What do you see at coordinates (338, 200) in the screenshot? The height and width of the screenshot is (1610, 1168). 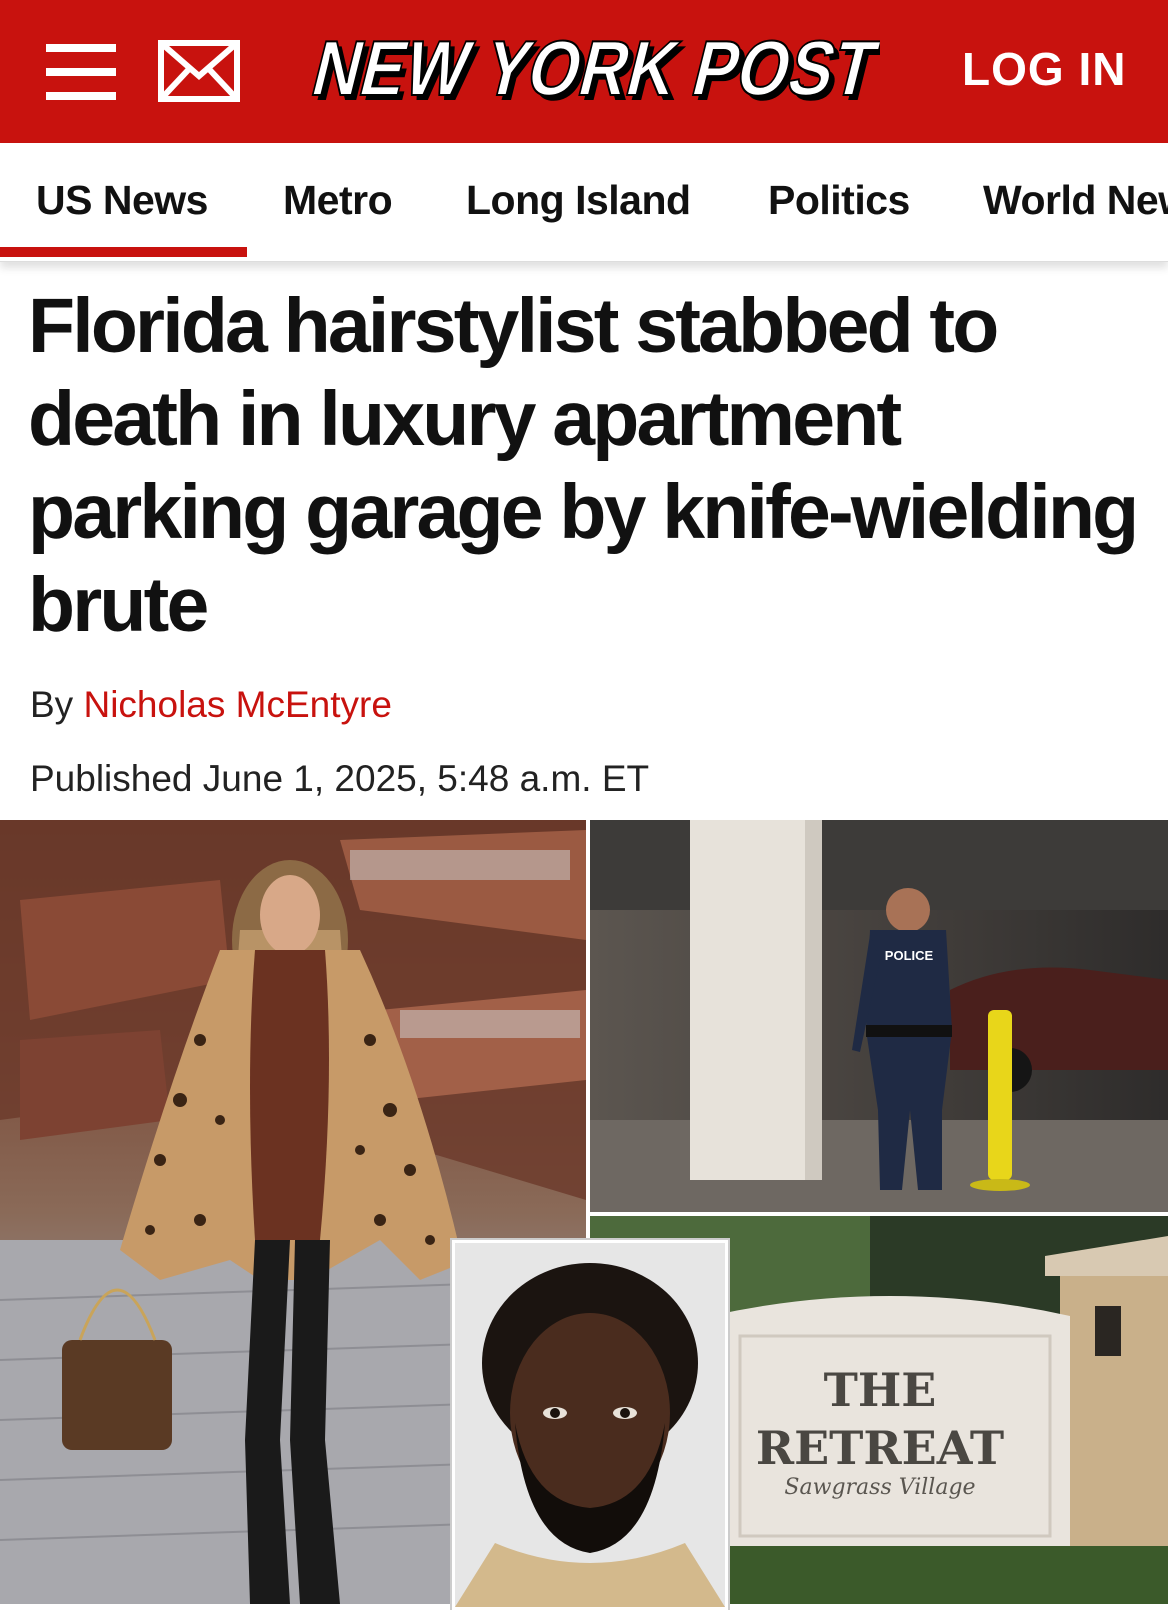 I see `nav-item-metro: Metro` at bounding box center [338, 200].